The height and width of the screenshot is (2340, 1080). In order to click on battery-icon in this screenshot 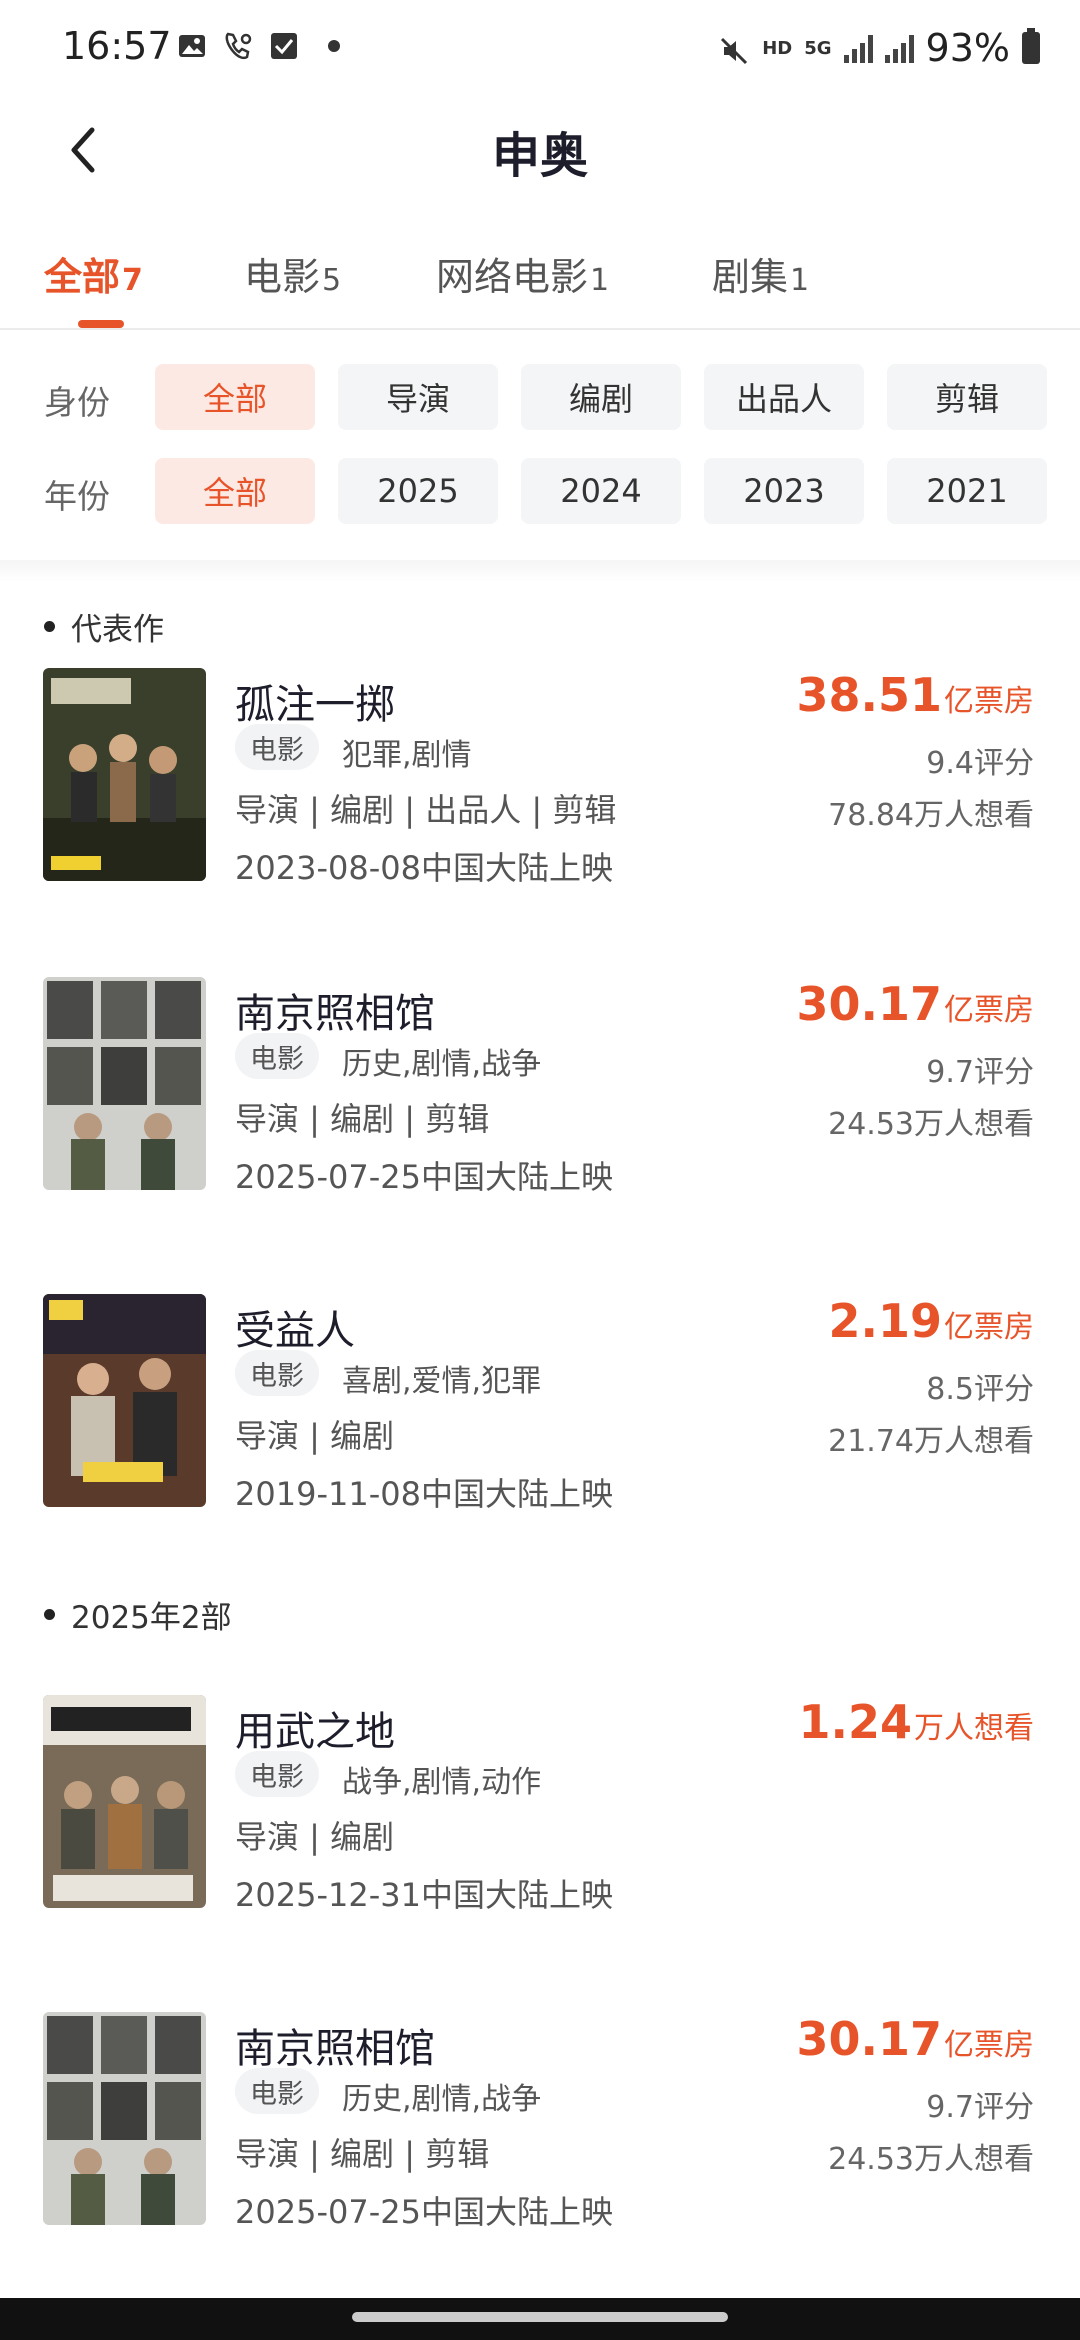, I will do `click(1031, 46)`.